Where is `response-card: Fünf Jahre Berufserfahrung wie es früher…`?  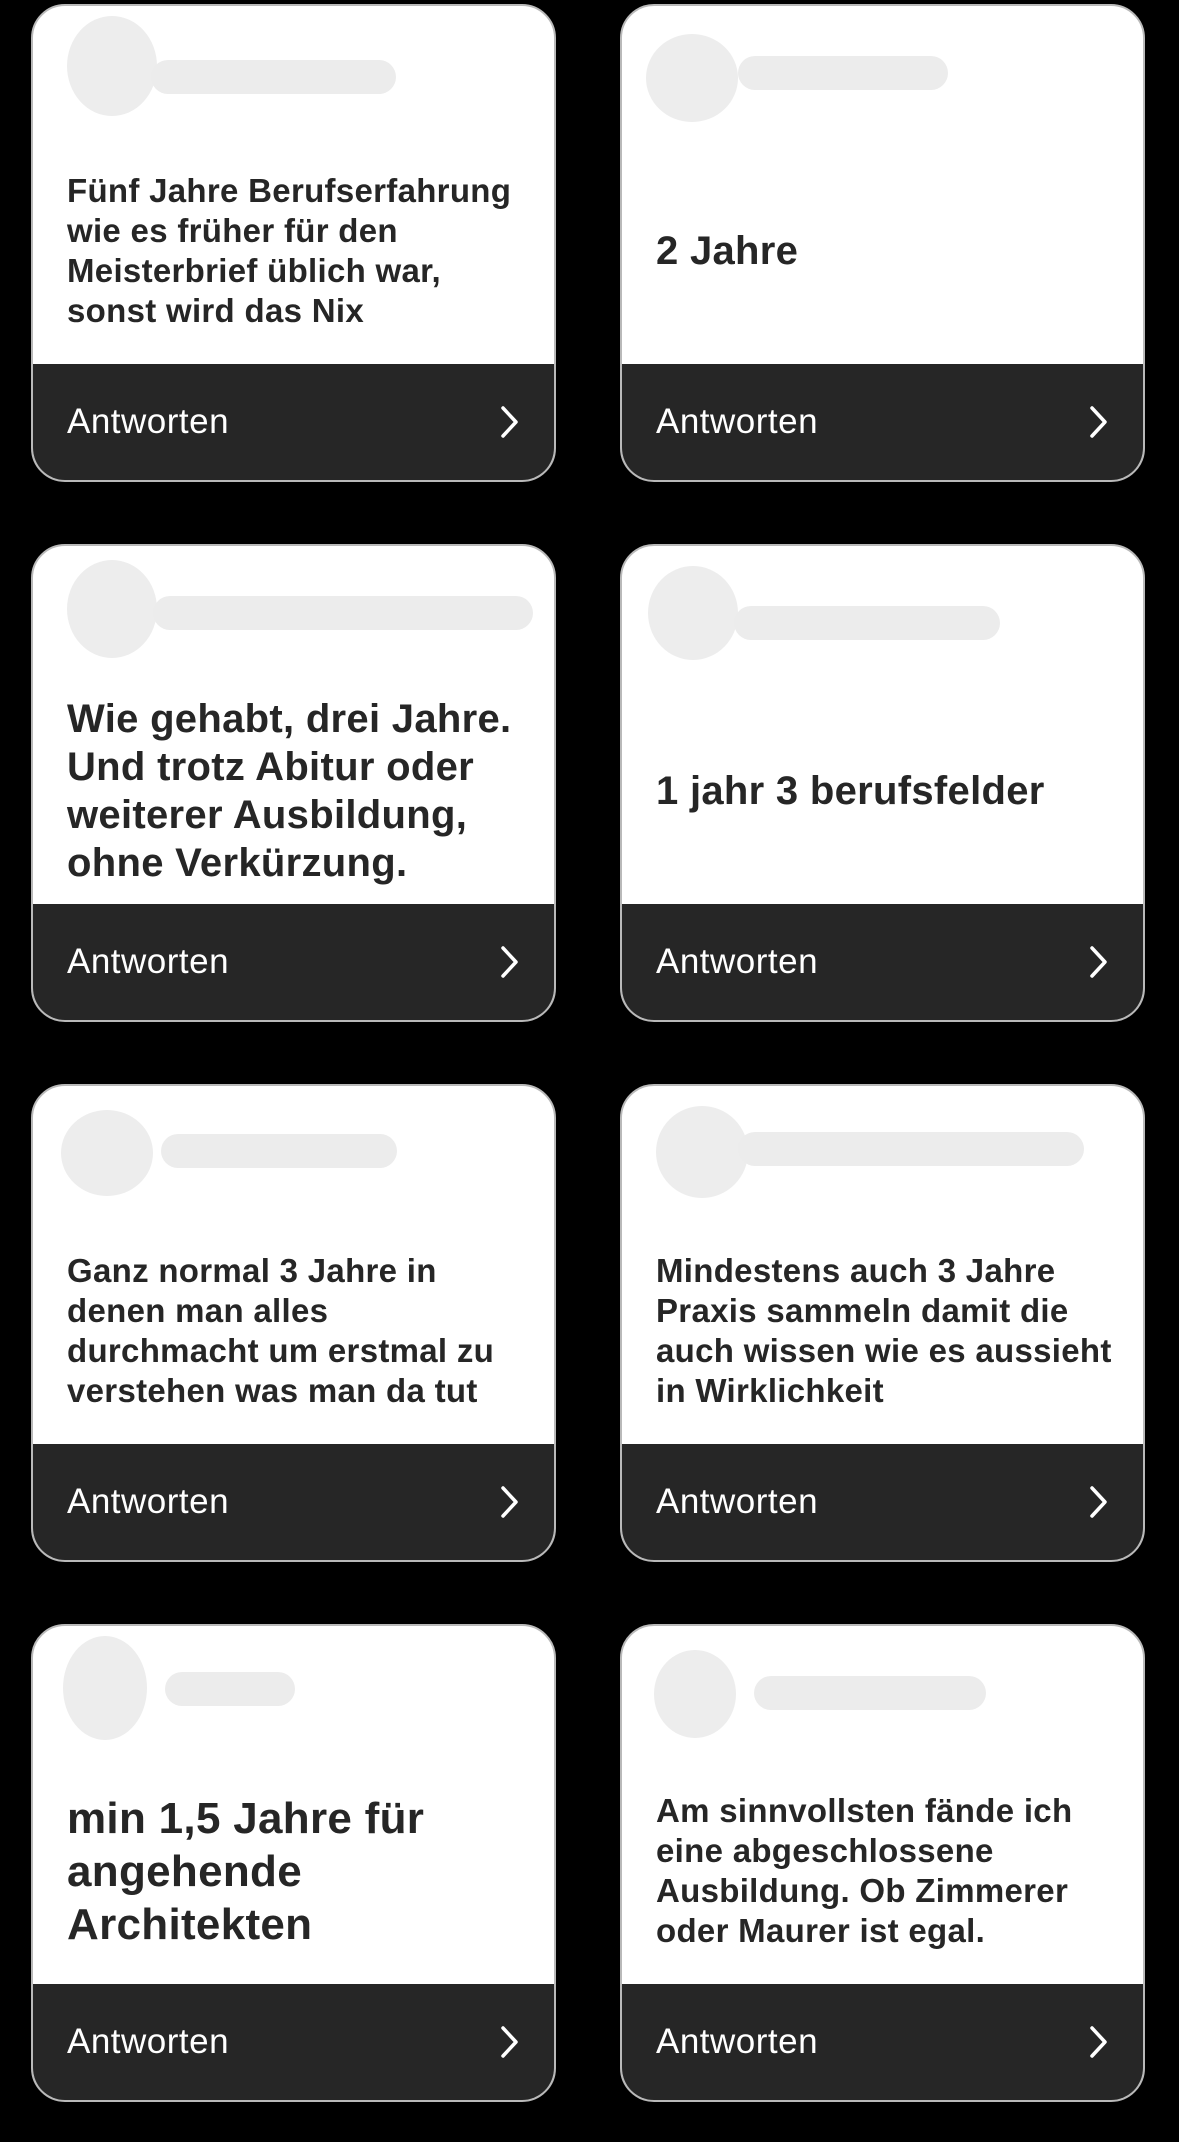 response-card: Fünf Jahre Berufserfahrung wie es früher… is located at coordinates (293, 243).